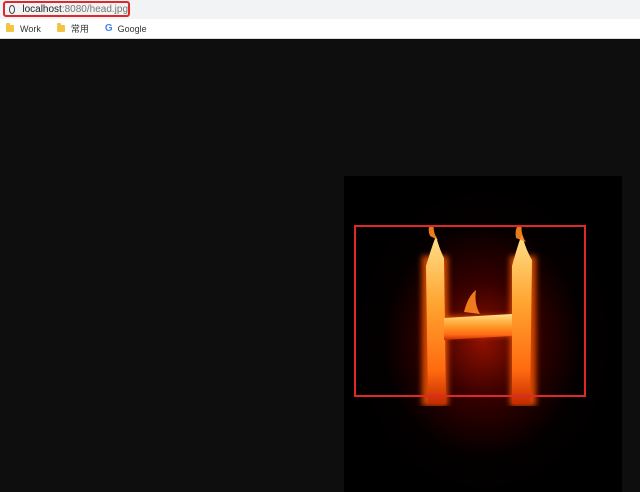 This screenshot has height=492, width=640. Describe the element at coordinates (108, 28) in the screenshot. I see `google-icon: G` at that location.